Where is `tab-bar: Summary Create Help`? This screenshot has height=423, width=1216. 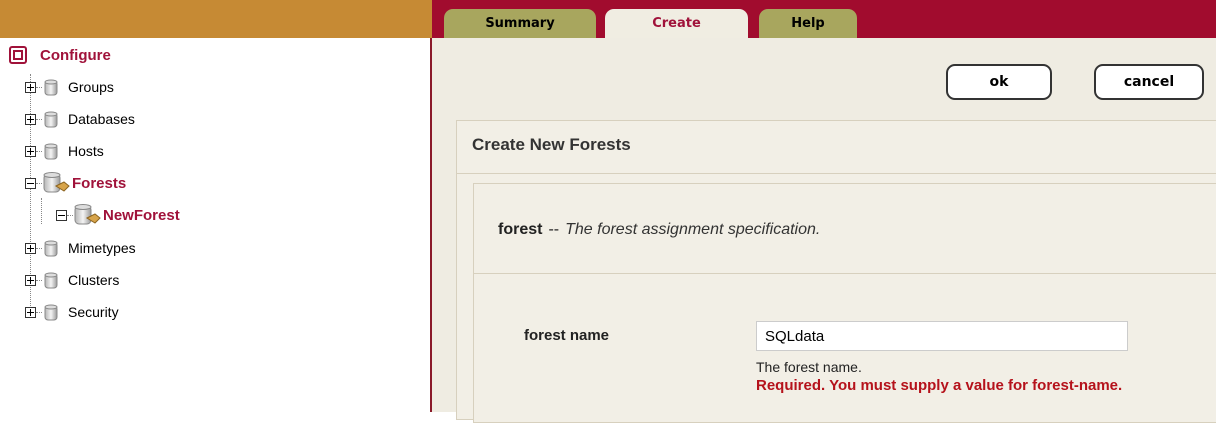
tab-bar: Summary Create Help is located at coordinates (824, 19).